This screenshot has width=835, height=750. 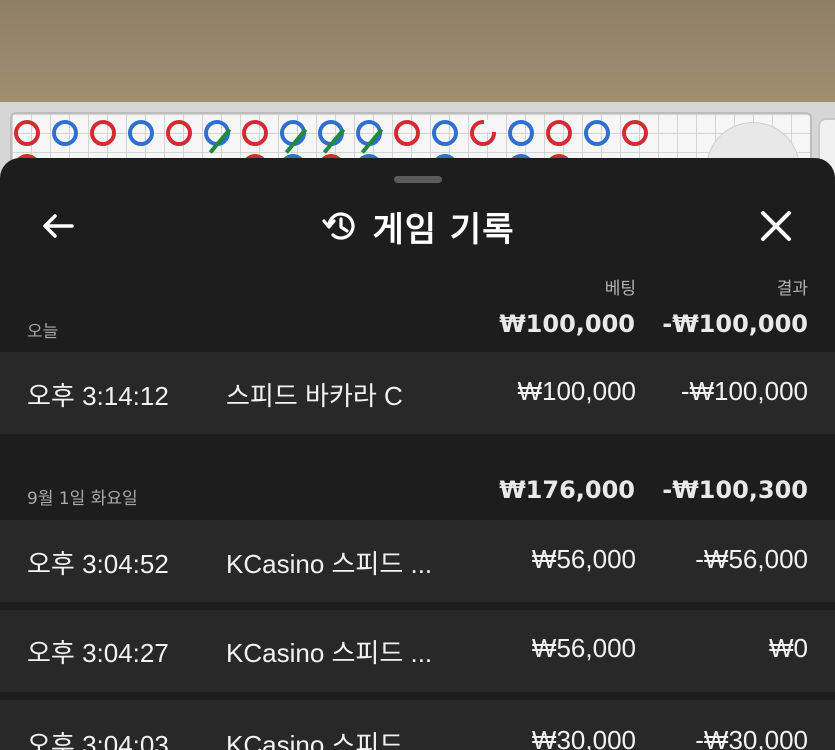 I want to click on page-title: 게임 기록, so click(x=443, y=229).